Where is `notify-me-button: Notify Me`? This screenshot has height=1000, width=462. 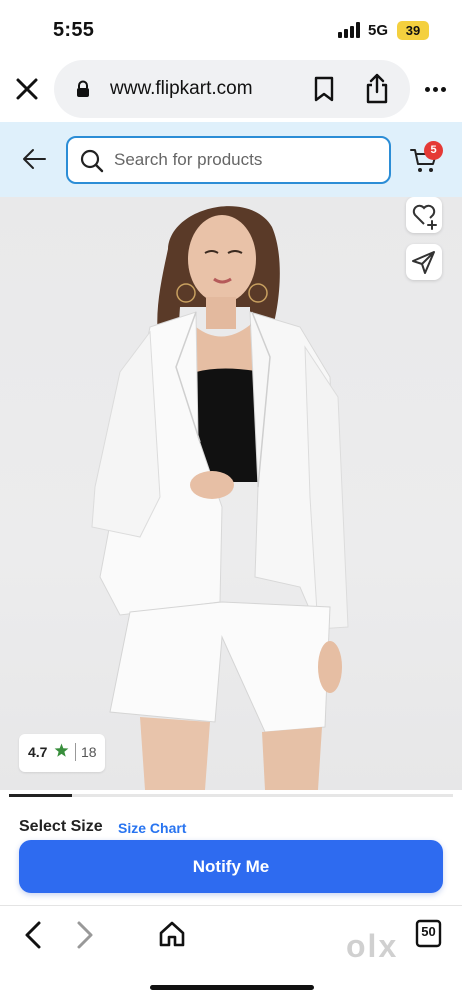 notify-me-button: Notify Me is located at coordinates (231, 866).